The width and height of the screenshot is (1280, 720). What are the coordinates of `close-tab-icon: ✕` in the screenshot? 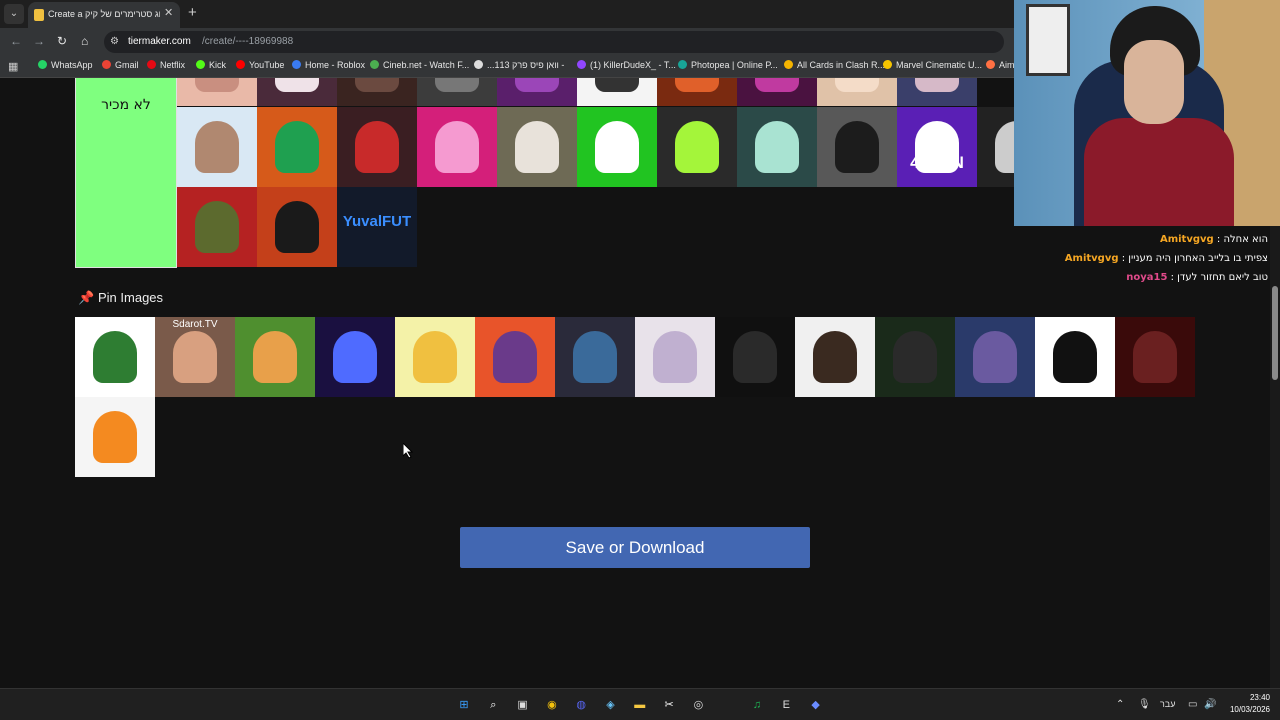 It's located at (168, 12).